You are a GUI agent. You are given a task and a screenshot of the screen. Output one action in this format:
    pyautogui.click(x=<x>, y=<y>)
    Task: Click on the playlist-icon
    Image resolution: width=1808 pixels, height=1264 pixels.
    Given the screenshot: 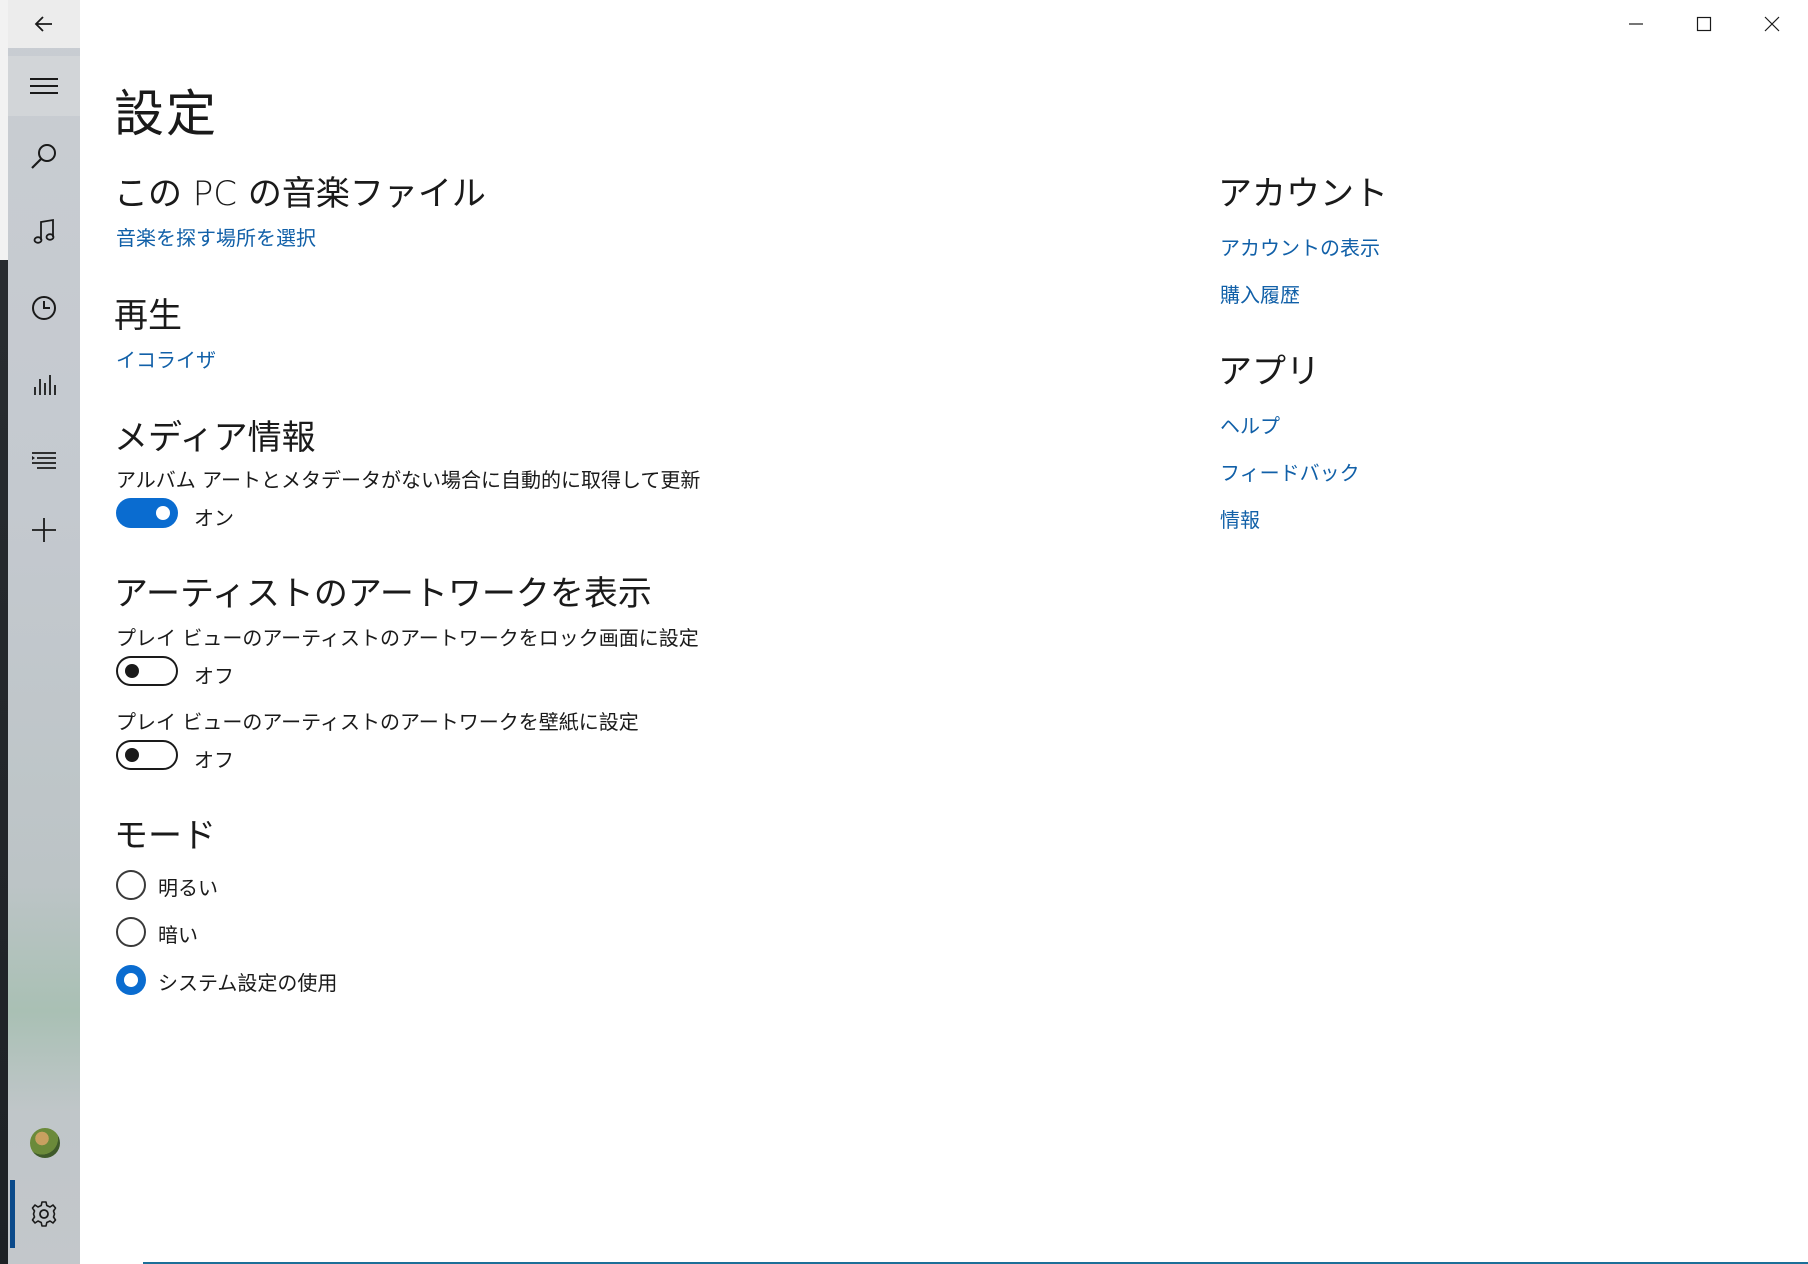 What is the action you would take?
    pyautogui.click(x=44, y=460)
    